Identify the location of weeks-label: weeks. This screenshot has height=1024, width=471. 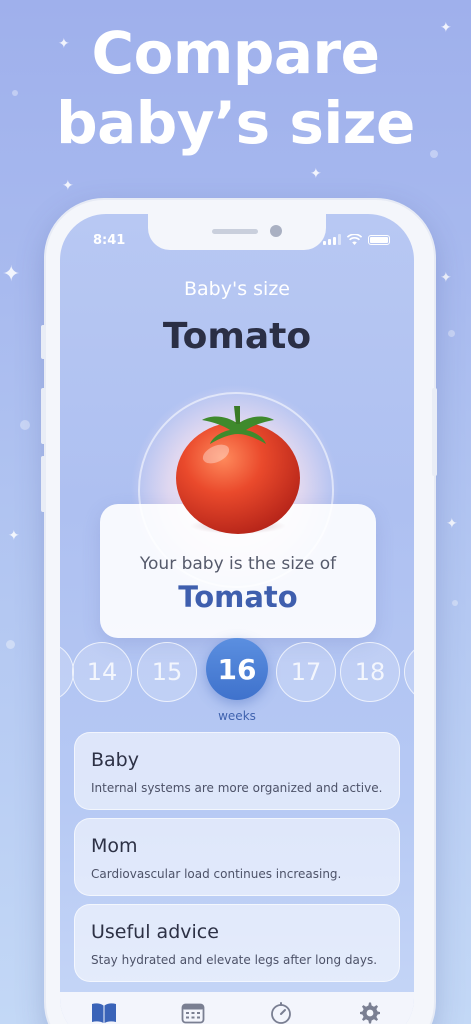
(237, 716).